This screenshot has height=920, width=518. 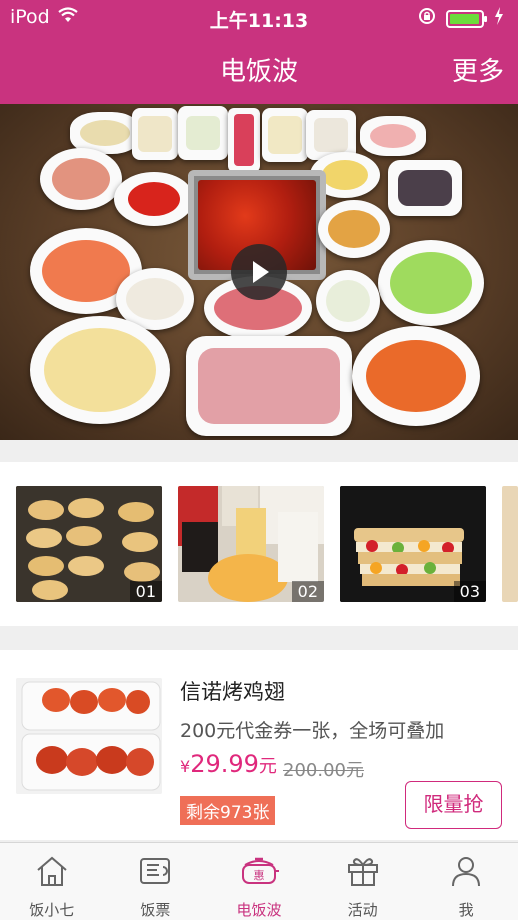 I want to click on nav-bar: 电饭波 更多, so click(x=259, y=69).